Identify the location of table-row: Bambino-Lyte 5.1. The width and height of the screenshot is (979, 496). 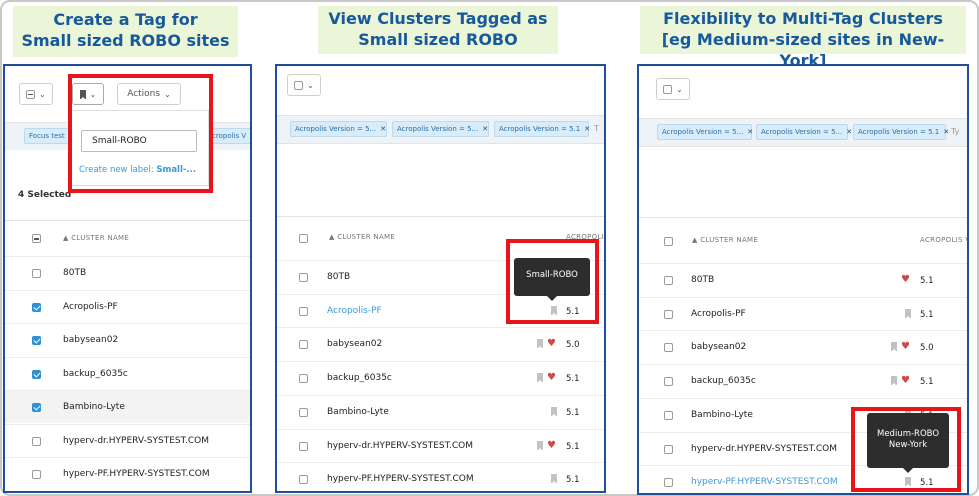
(440, 411).